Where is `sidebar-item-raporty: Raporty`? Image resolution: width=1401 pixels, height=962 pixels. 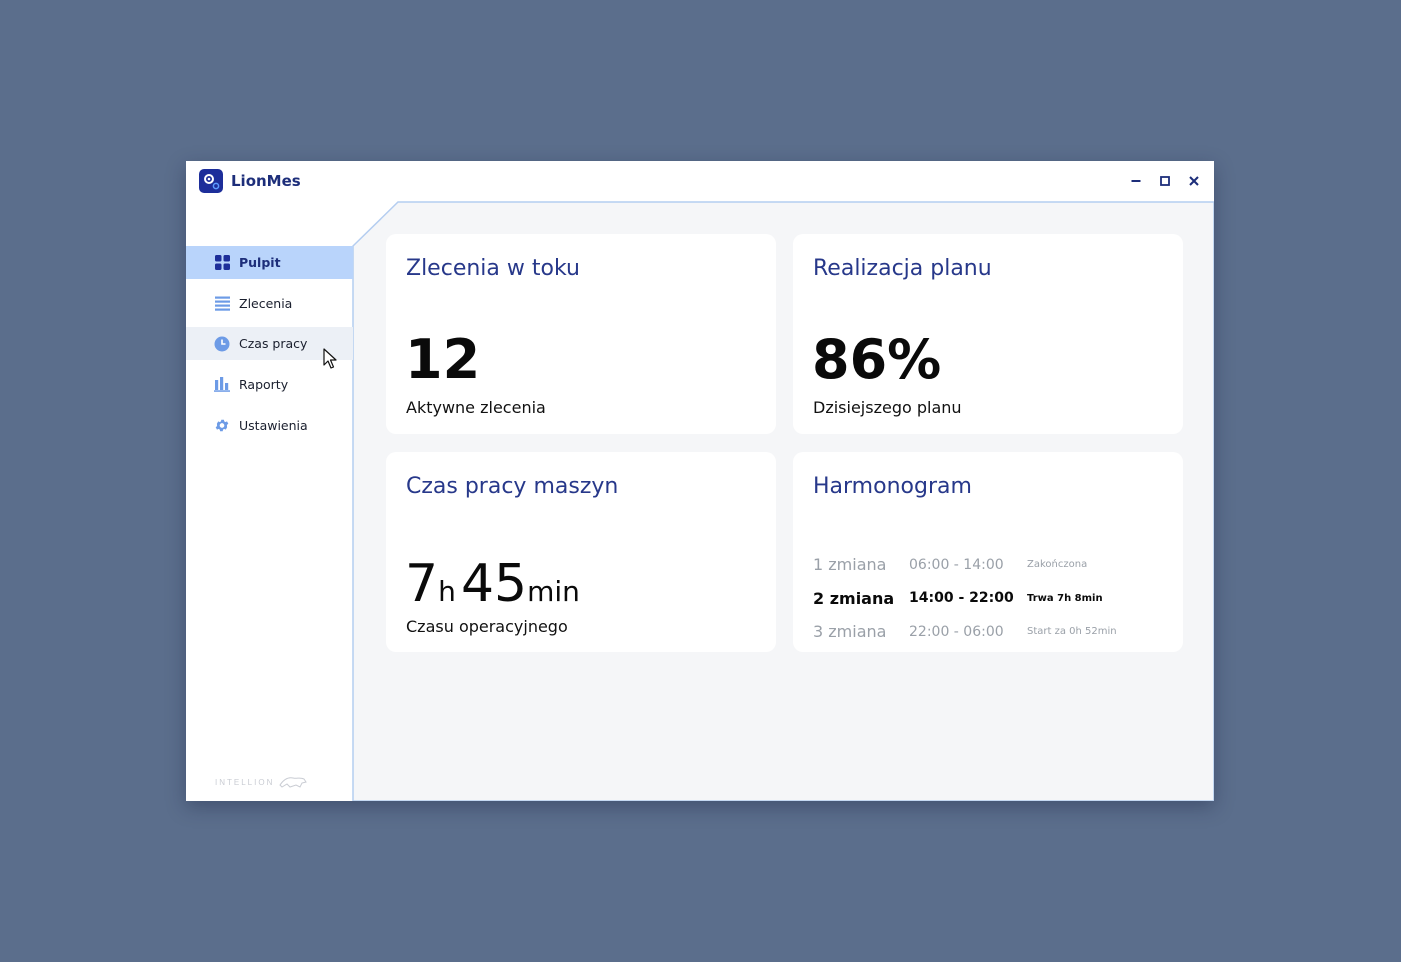 sidebar-item-raporty: Raporty is located at coordinates (269, 384).